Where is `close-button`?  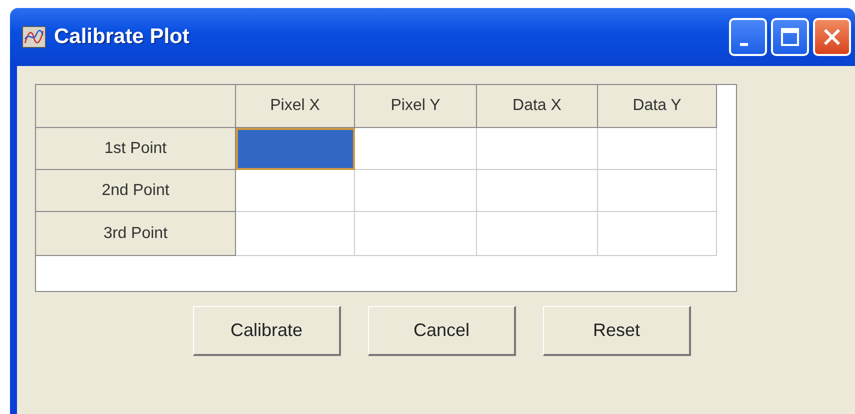 close-button is located at coordinates (832, 37).